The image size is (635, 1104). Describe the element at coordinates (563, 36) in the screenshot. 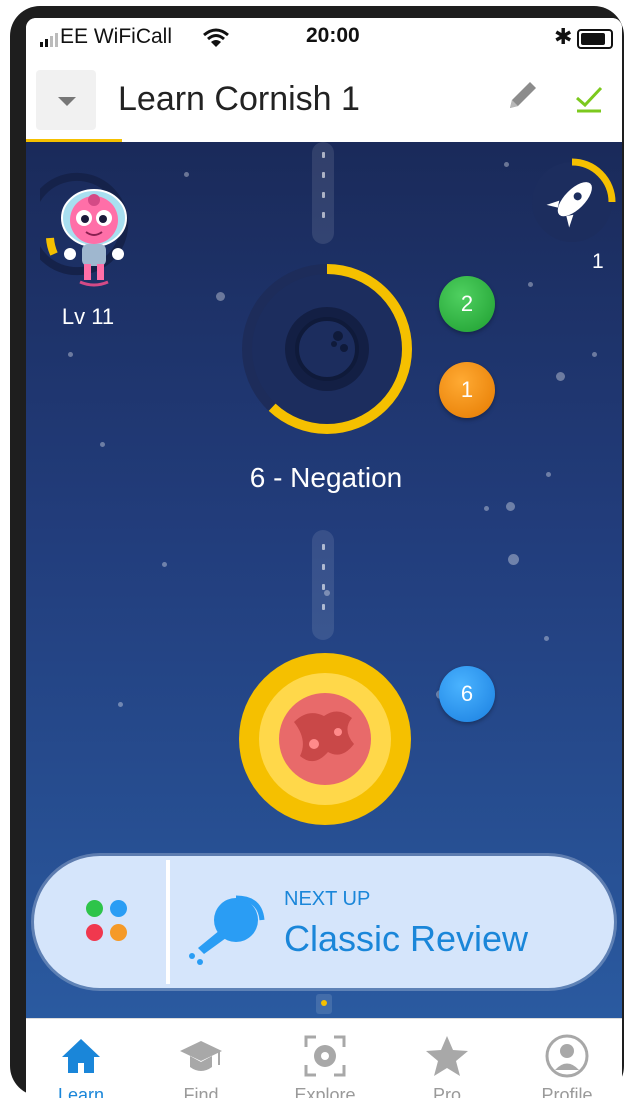

I see `bluetooth-icon: ✱` at that location.